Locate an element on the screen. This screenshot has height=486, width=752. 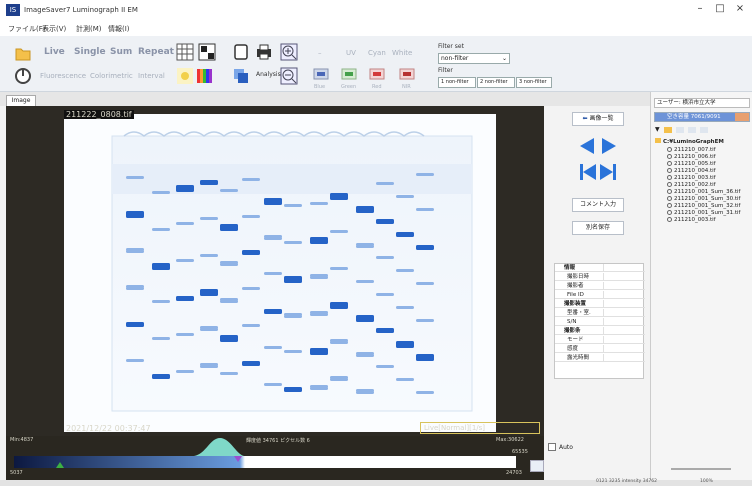
image-list-button: ⬅ 画像一覧 is located at coordinates (598, 119).